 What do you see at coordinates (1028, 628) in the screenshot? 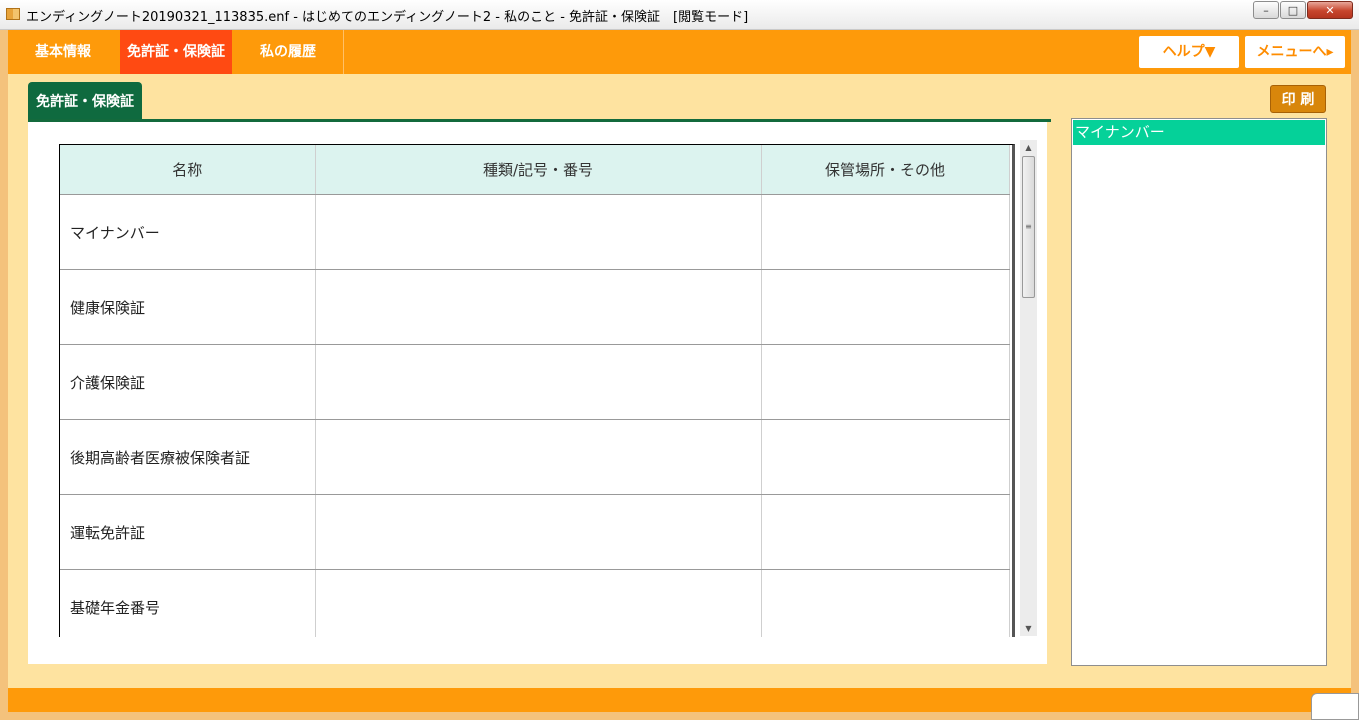
I see `scroll-down-arrow-icon: ▼` at bounding box center [1028, 628].